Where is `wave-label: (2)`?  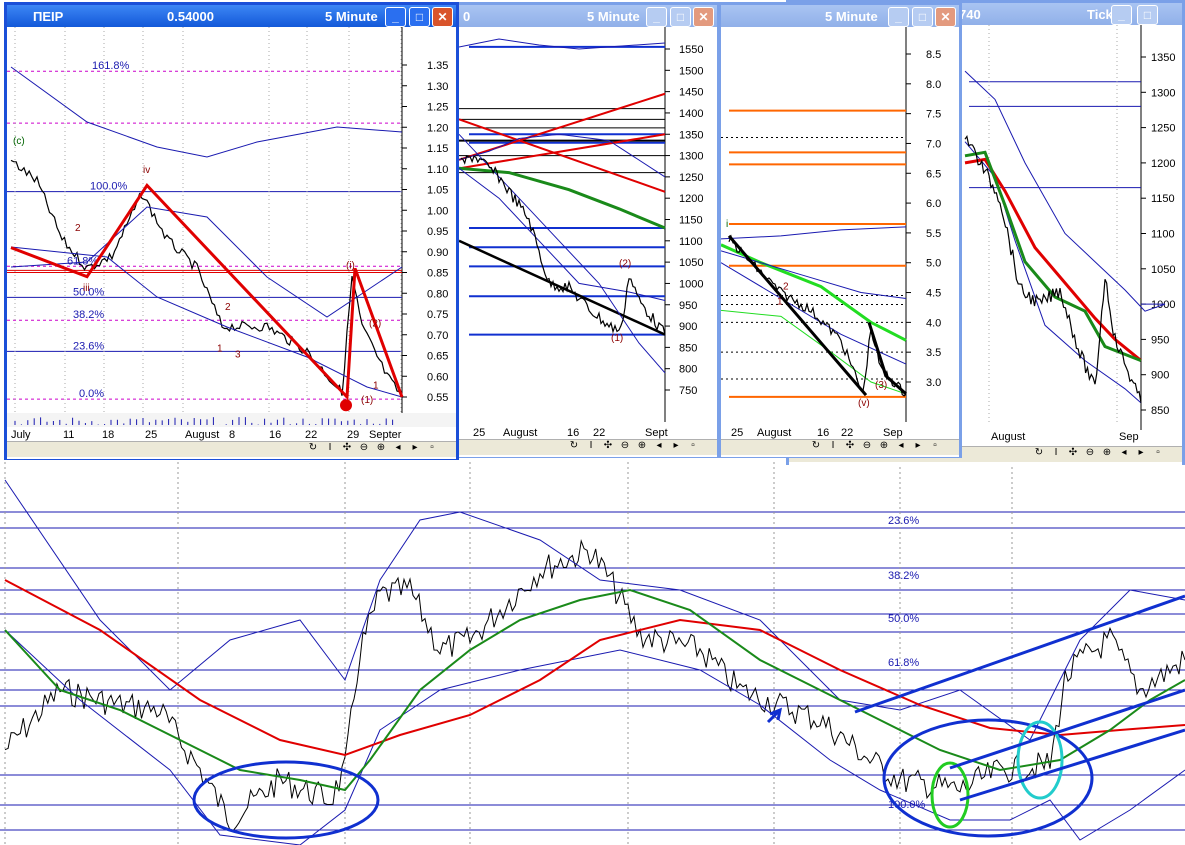 wave-label: (2) is located at coordinates (625, 263).